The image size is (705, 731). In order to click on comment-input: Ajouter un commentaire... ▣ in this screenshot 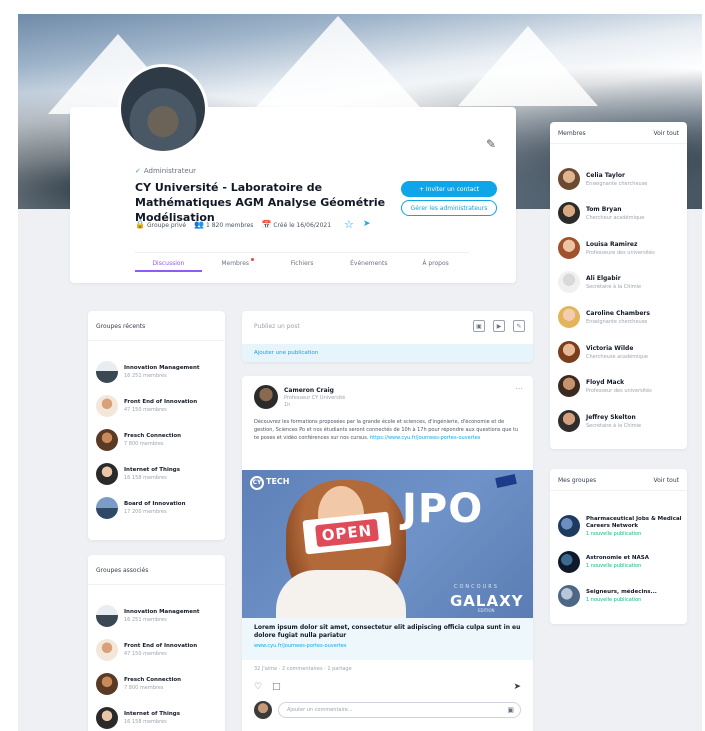, I will do `click(399, 710)`.